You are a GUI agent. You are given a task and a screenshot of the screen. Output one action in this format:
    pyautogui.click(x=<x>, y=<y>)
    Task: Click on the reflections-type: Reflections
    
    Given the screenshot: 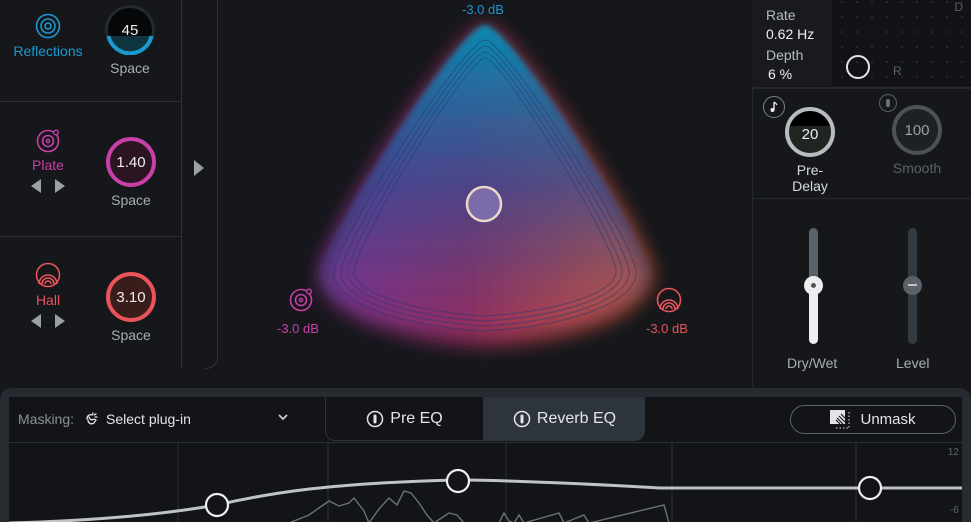 What is the action you would take?
    pyautogui.click(x=48, y=36)
    